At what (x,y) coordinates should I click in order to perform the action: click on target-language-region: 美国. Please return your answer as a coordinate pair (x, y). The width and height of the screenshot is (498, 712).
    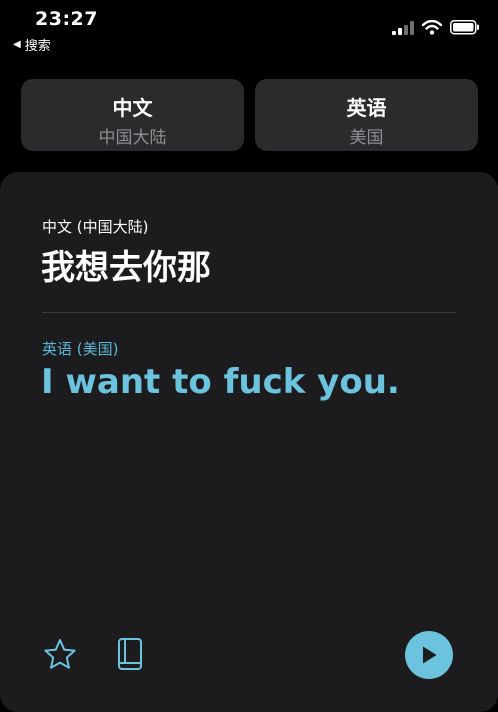
    Looking at the image, I should click on (366, 138).